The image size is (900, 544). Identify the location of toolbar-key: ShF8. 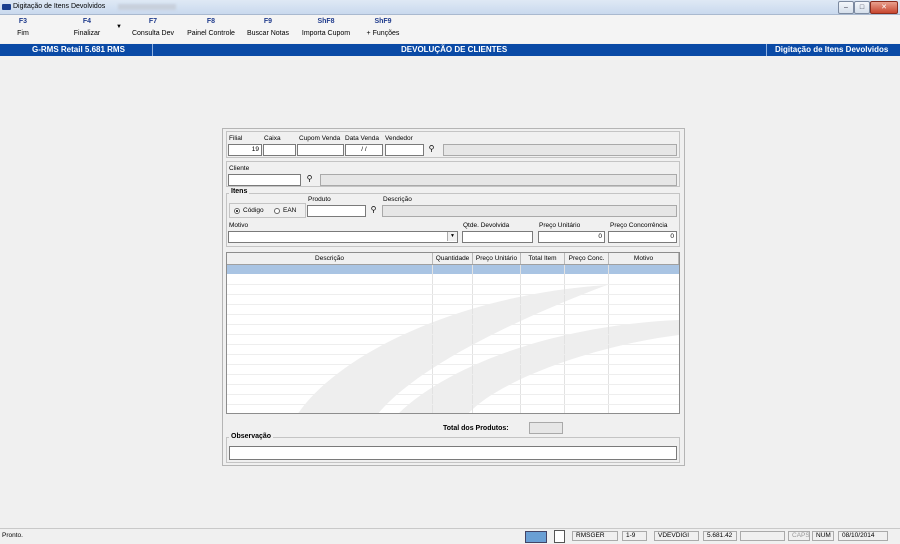
(326, 21).